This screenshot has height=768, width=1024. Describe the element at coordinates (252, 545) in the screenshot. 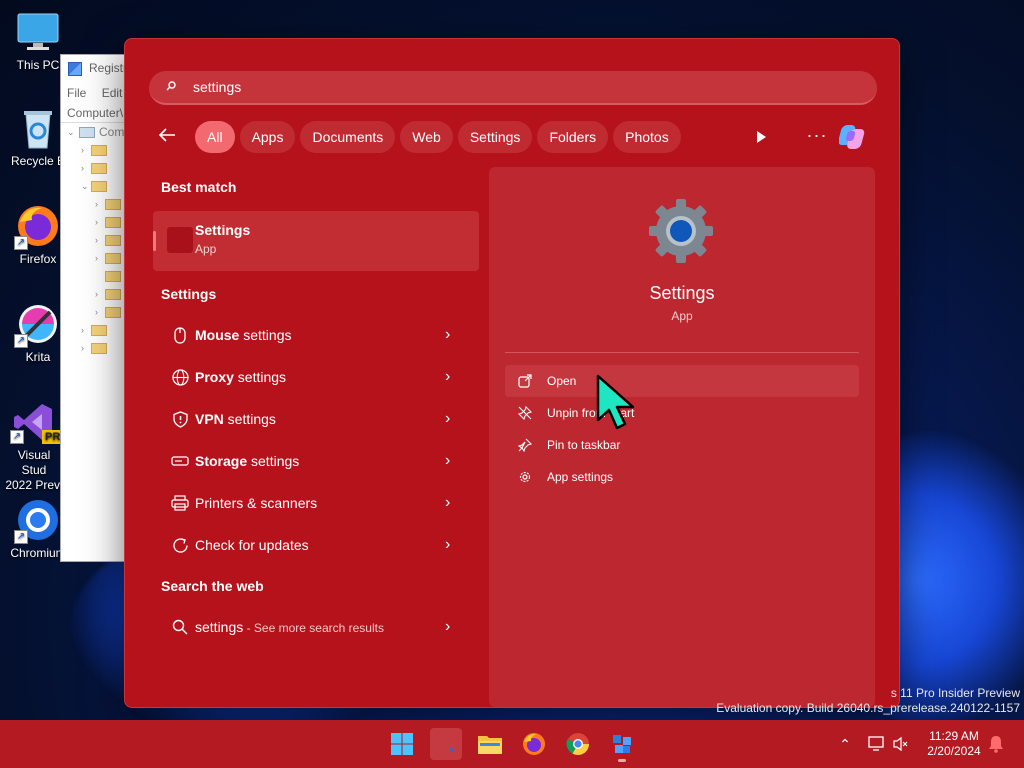

I see `result-label: Check for updates` at that location.